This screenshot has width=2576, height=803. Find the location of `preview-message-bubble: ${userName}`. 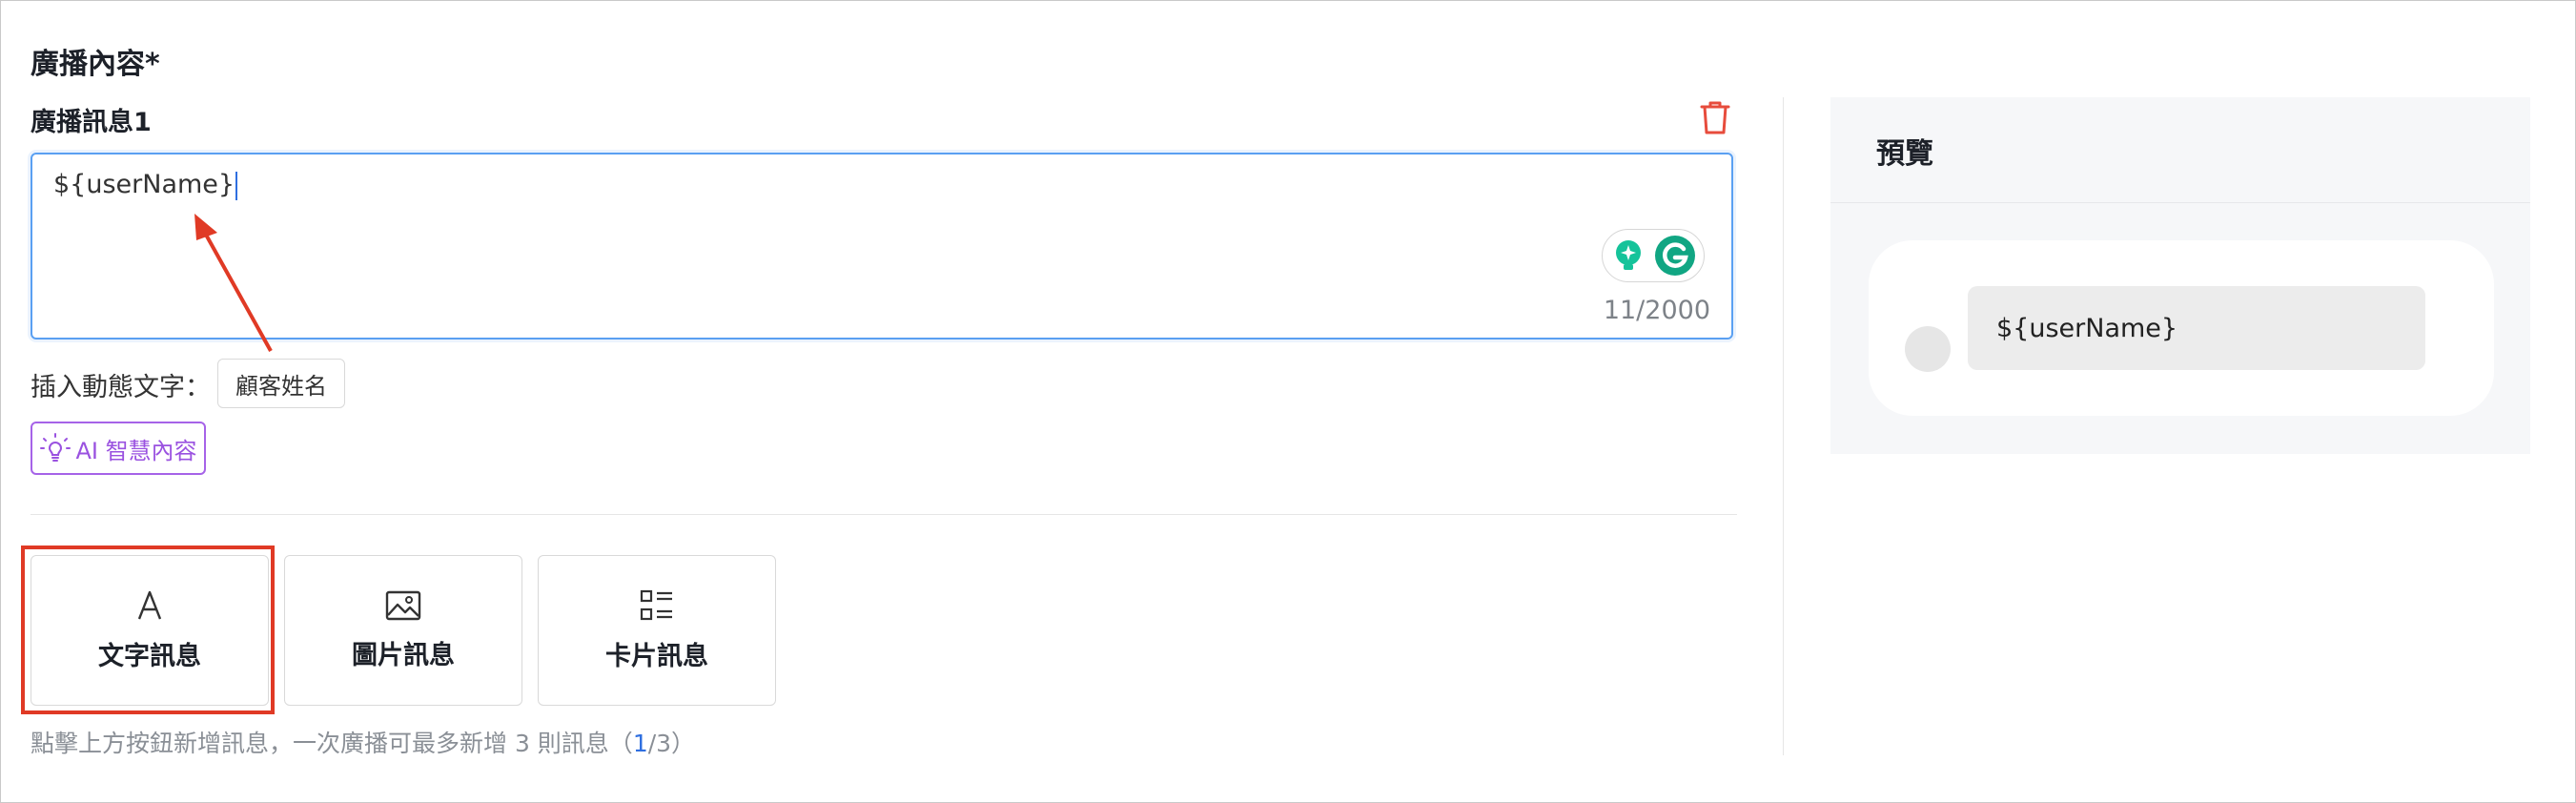

preview-message-bubble: ${userName} is located at coordinates (2197, 328).